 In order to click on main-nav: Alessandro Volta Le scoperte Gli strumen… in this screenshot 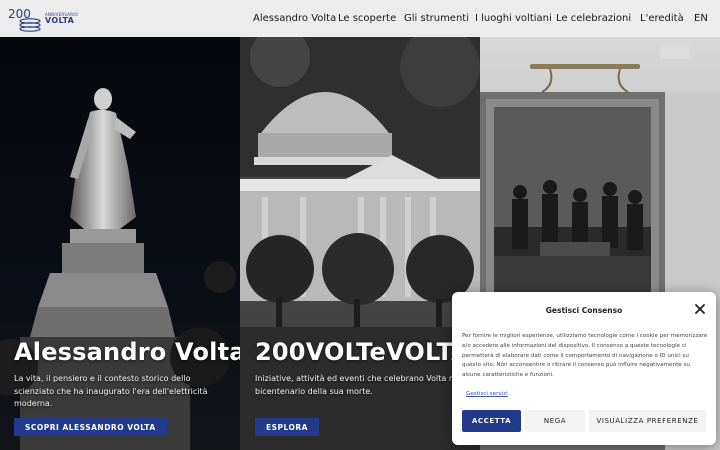, I will do `click(480, 18)`.